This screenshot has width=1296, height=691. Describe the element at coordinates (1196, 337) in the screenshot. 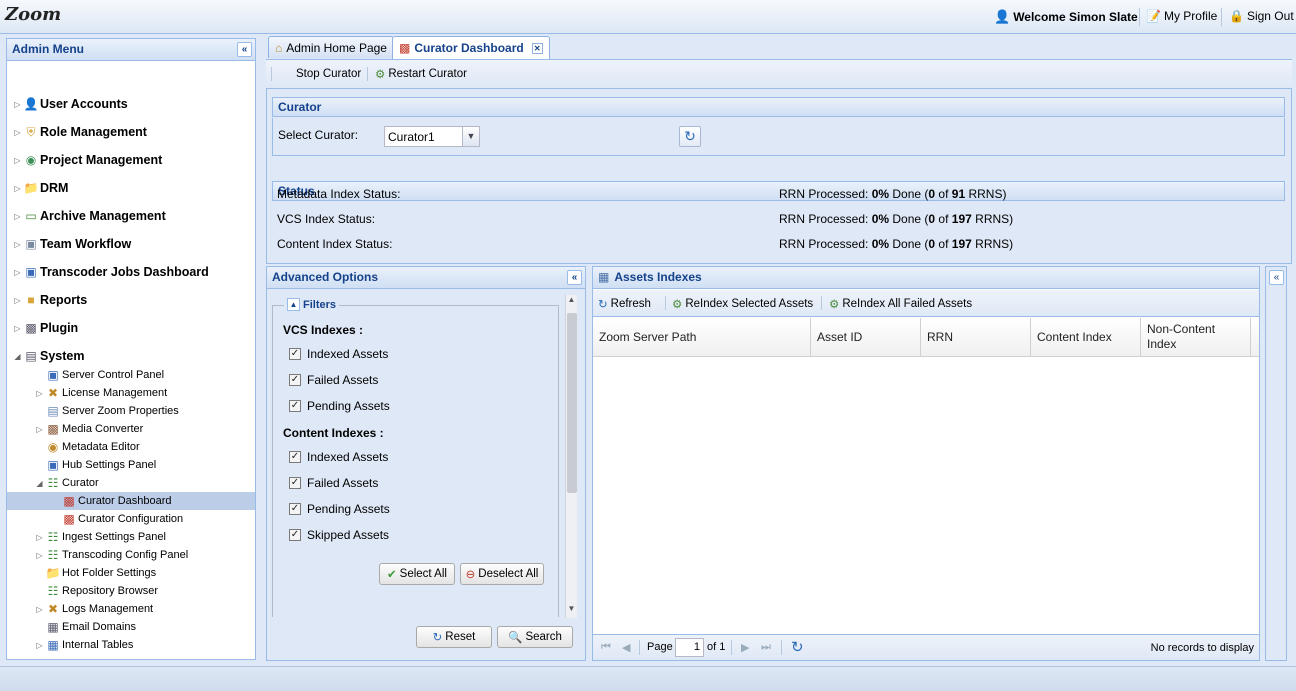

I see `column-non-content-index: Non-Content Index` at that location.